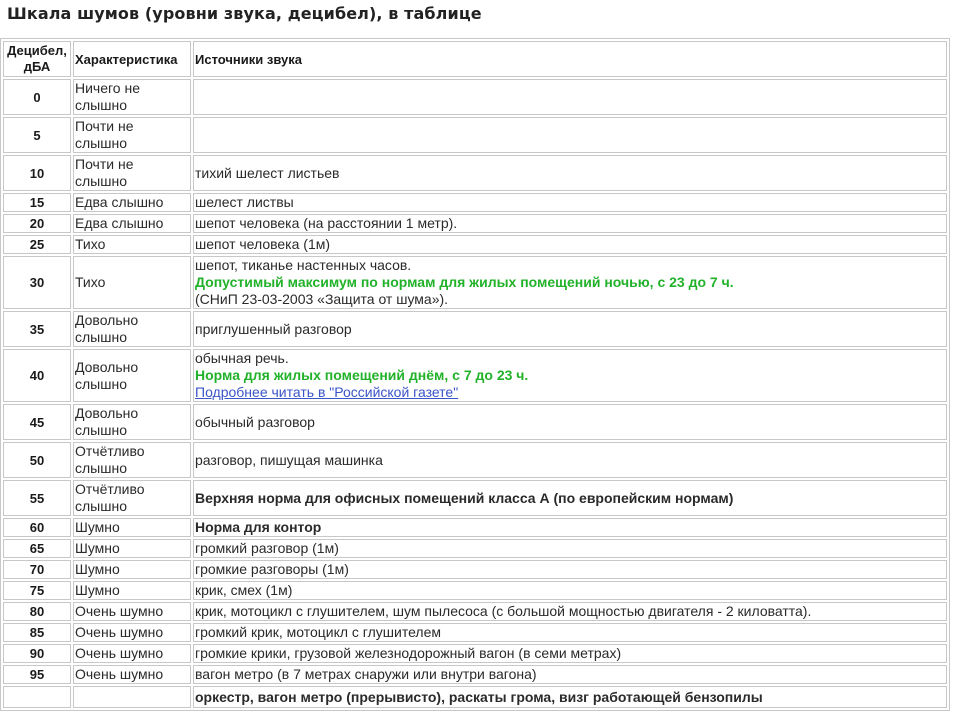 This screenshot has height=721, width=960. Describe the element at coordinates (37, 548) in the screenshot. I see `db-cell: 65` at that location.